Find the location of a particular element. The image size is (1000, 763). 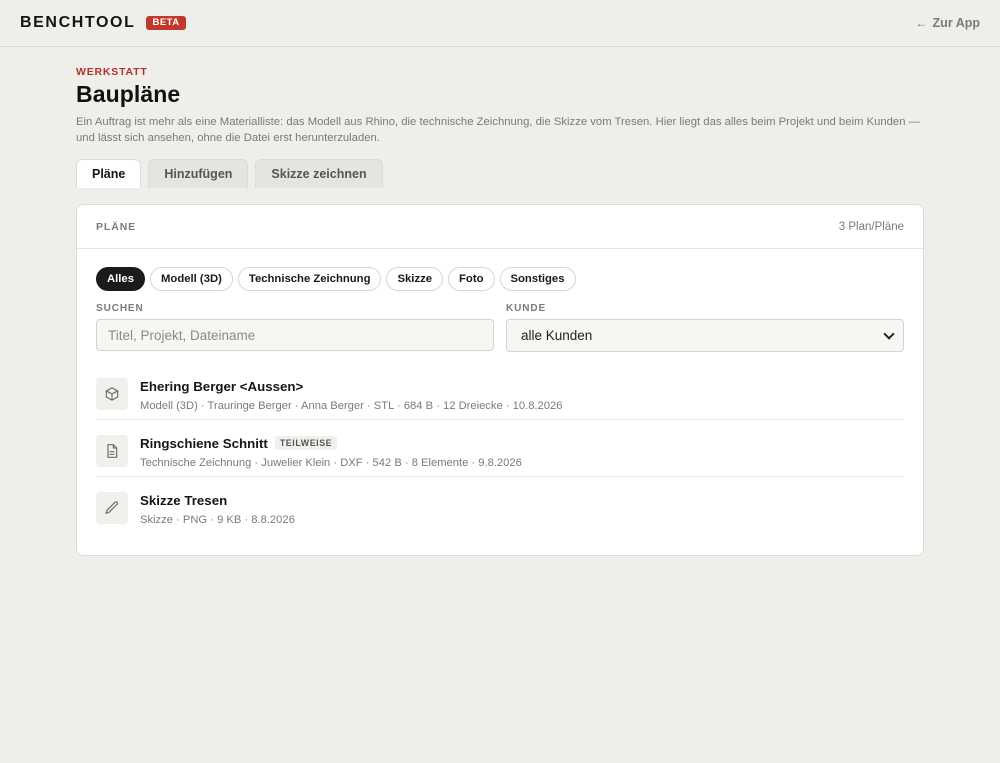

brand-name: BENCHTOOL is located at coordinates (78, 22).